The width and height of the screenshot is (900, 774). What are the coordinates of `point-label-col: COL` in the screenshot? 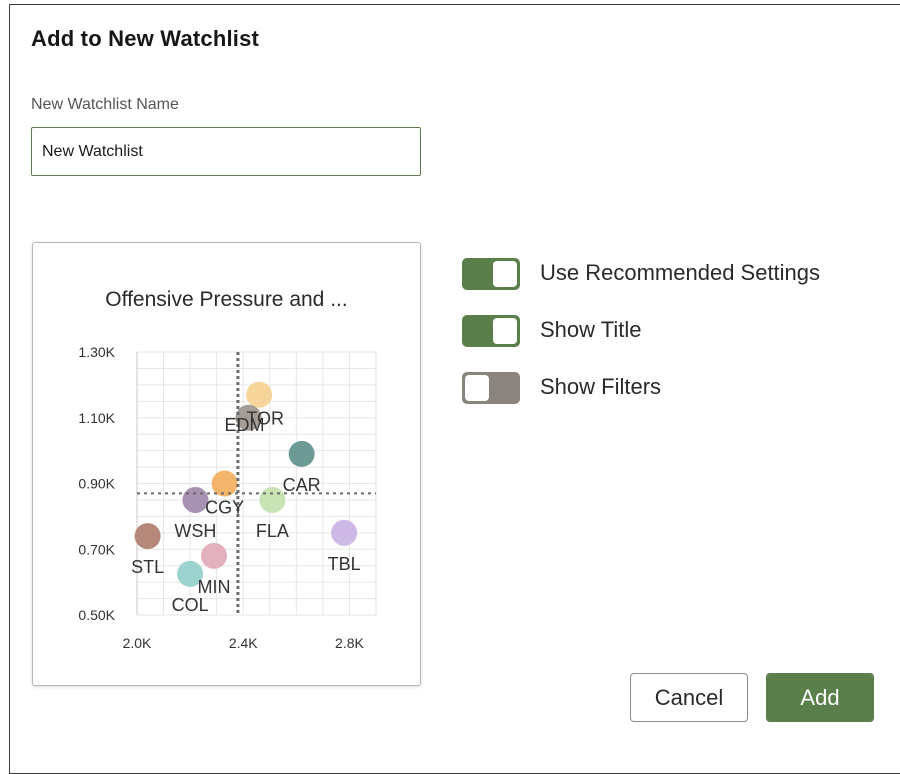 It's located at (190, 605).